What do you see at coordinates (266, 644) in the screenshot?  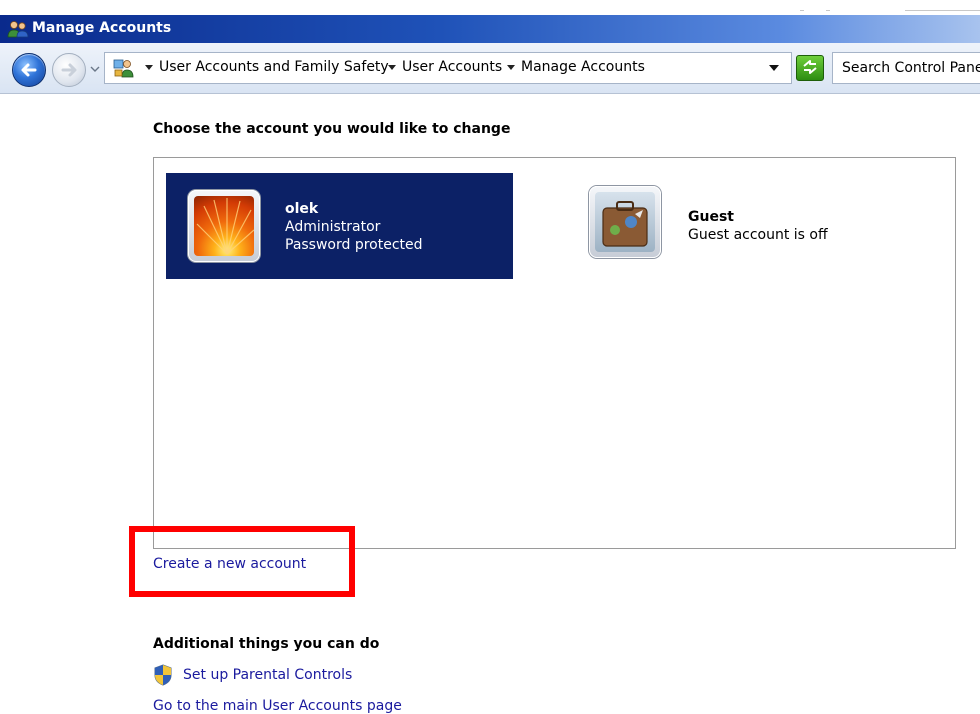 I see `additional-tasks-heading: Additional things you can do` at bounding box center [266, 644].